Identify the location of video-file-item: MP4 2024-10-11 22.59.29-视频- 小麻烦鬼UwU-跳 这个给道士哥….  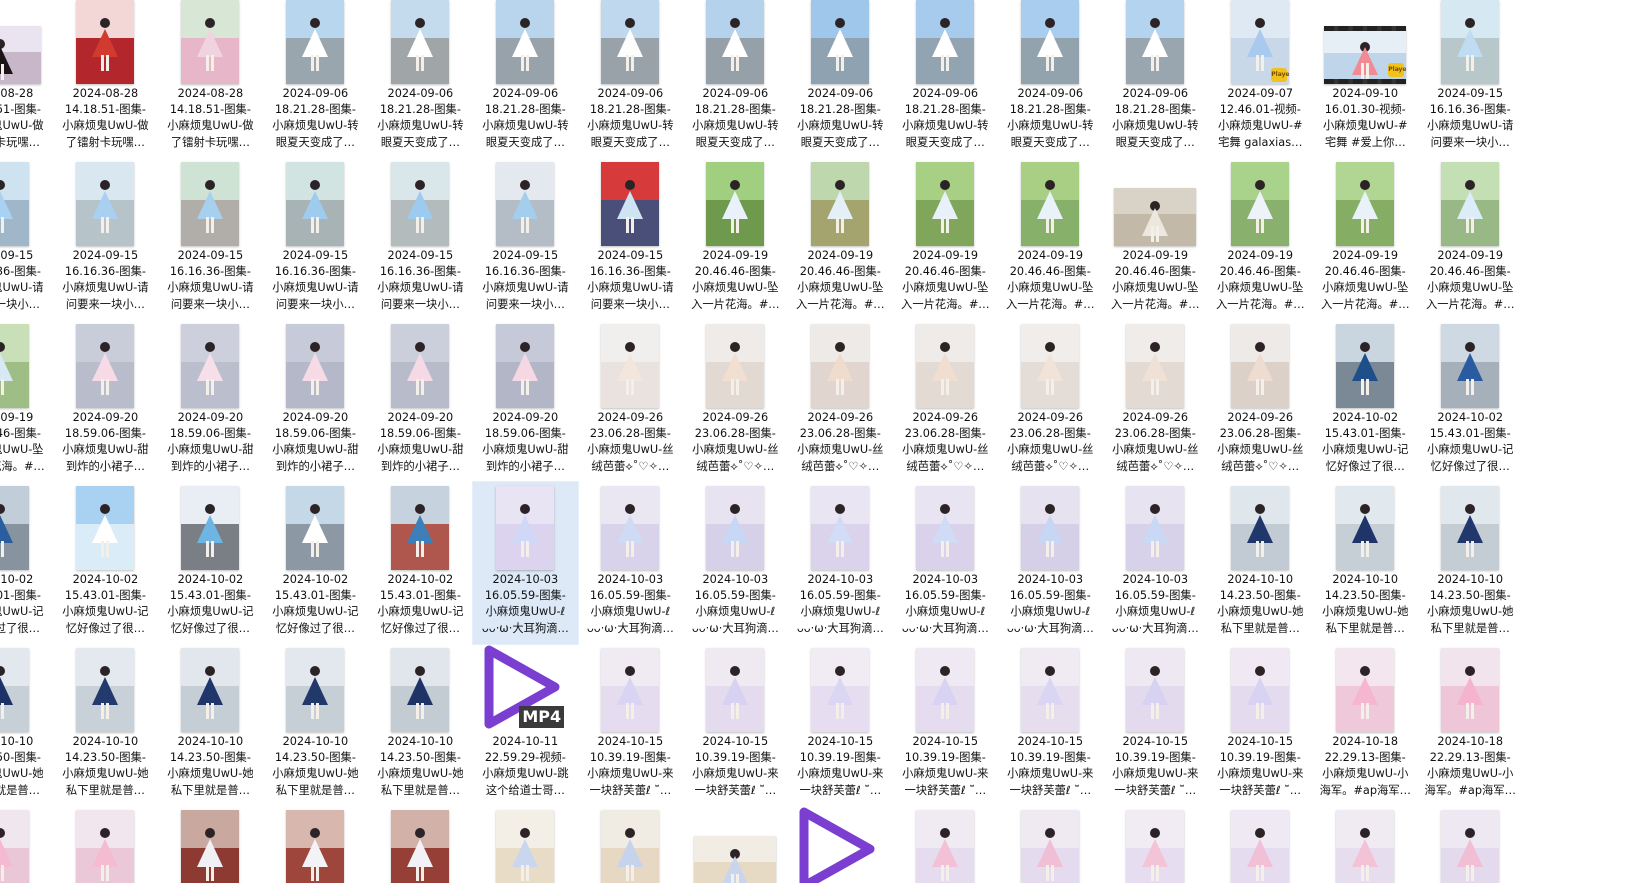
(525, 725).